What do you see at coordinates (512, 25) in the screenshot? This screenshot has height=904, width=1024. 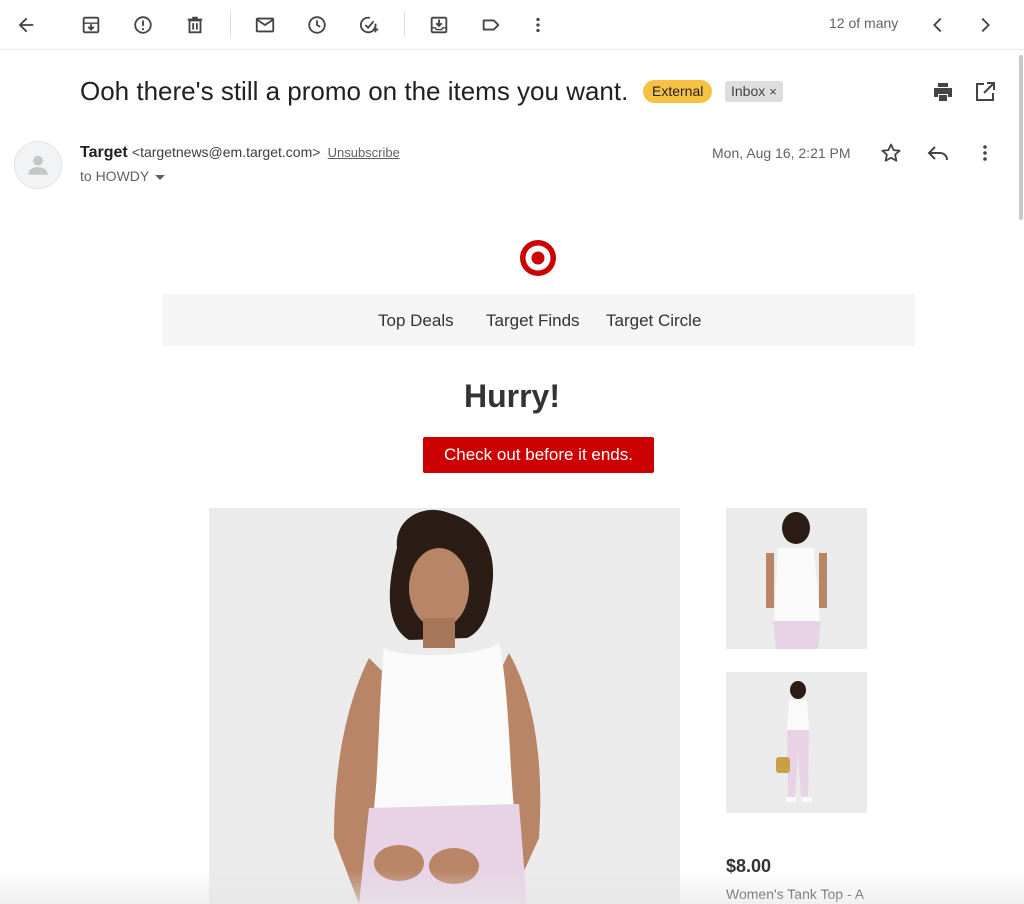 I see `email-toolbar: 12 of many` at bounding box center [512, 25].